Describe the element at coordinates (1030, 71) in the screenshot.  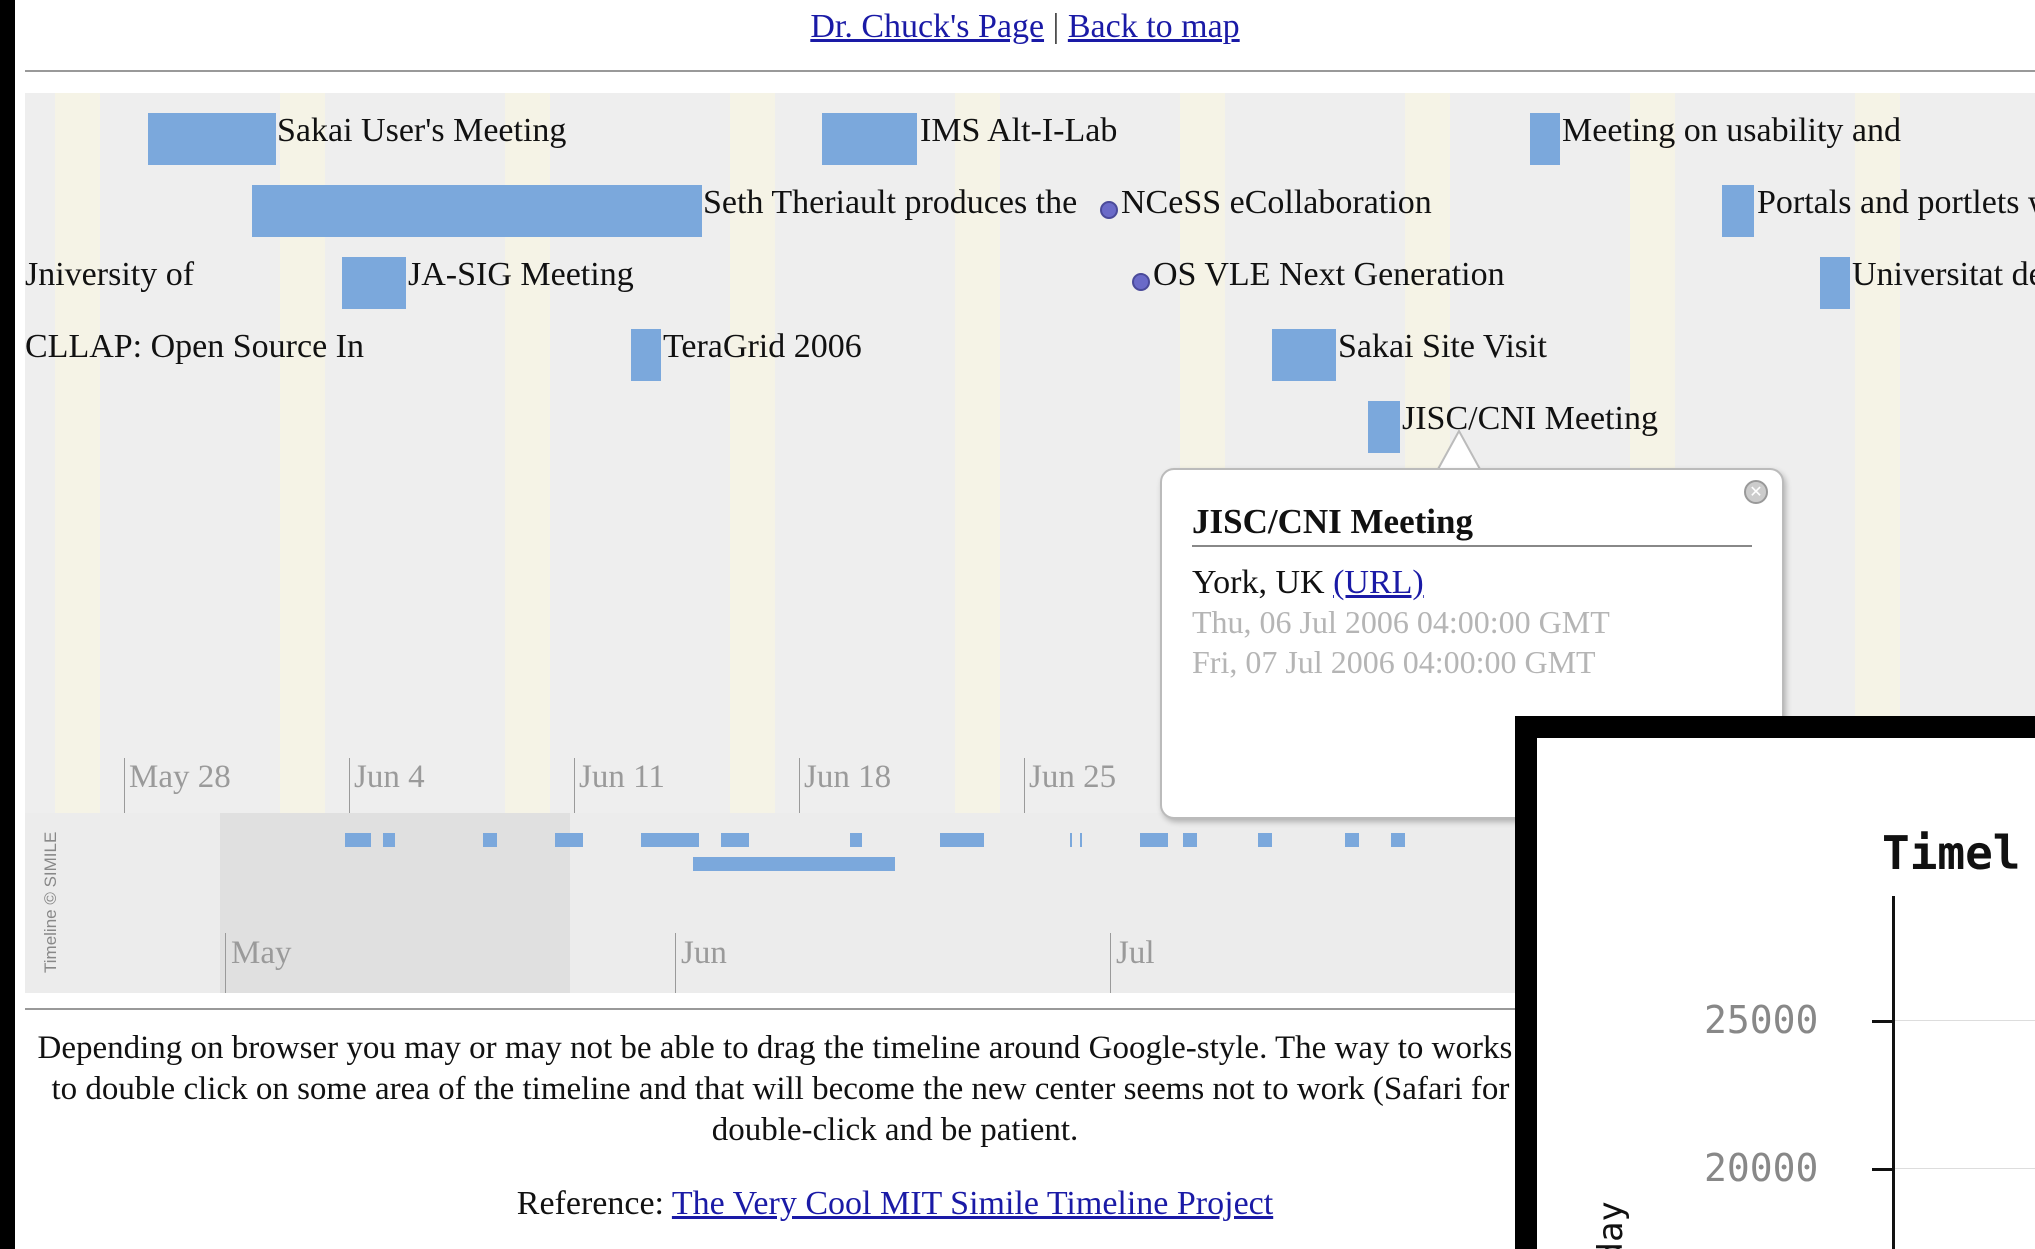
I see `top-divider` at that location.